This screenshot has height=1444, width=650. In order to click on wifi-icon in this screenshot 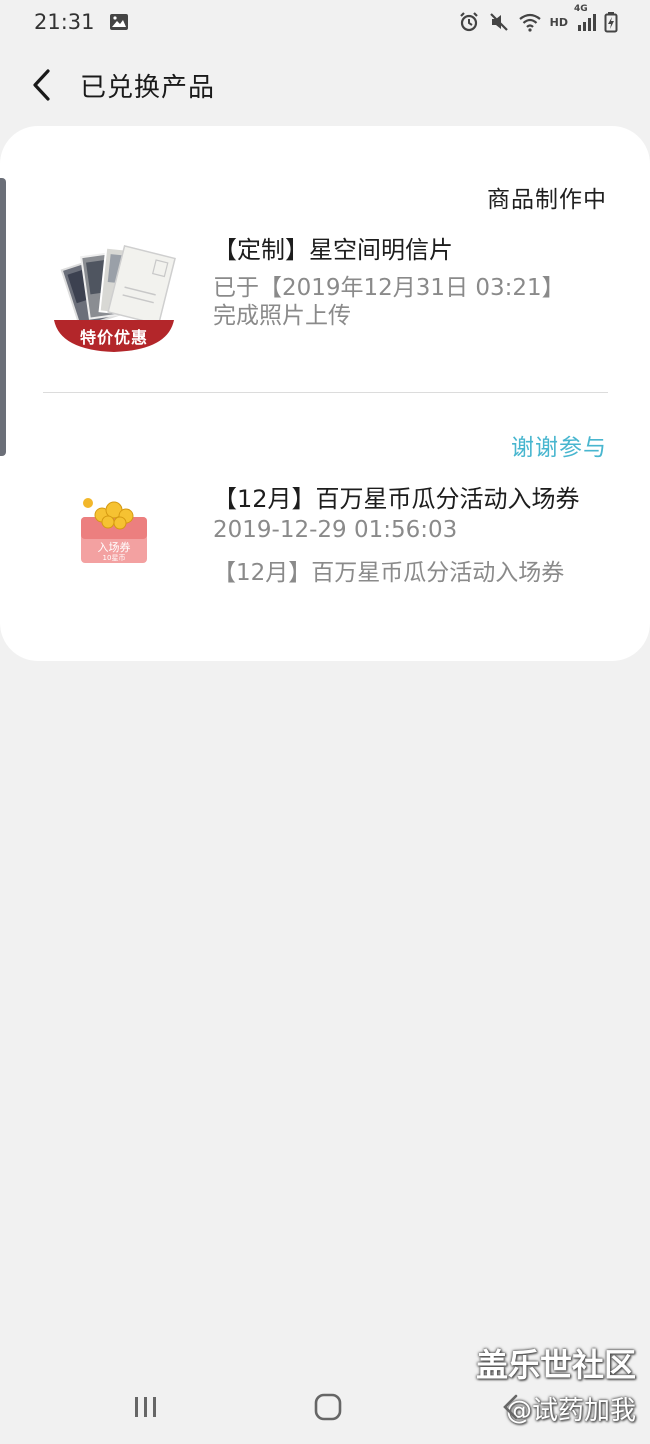, I will do `click(530, 22)`.